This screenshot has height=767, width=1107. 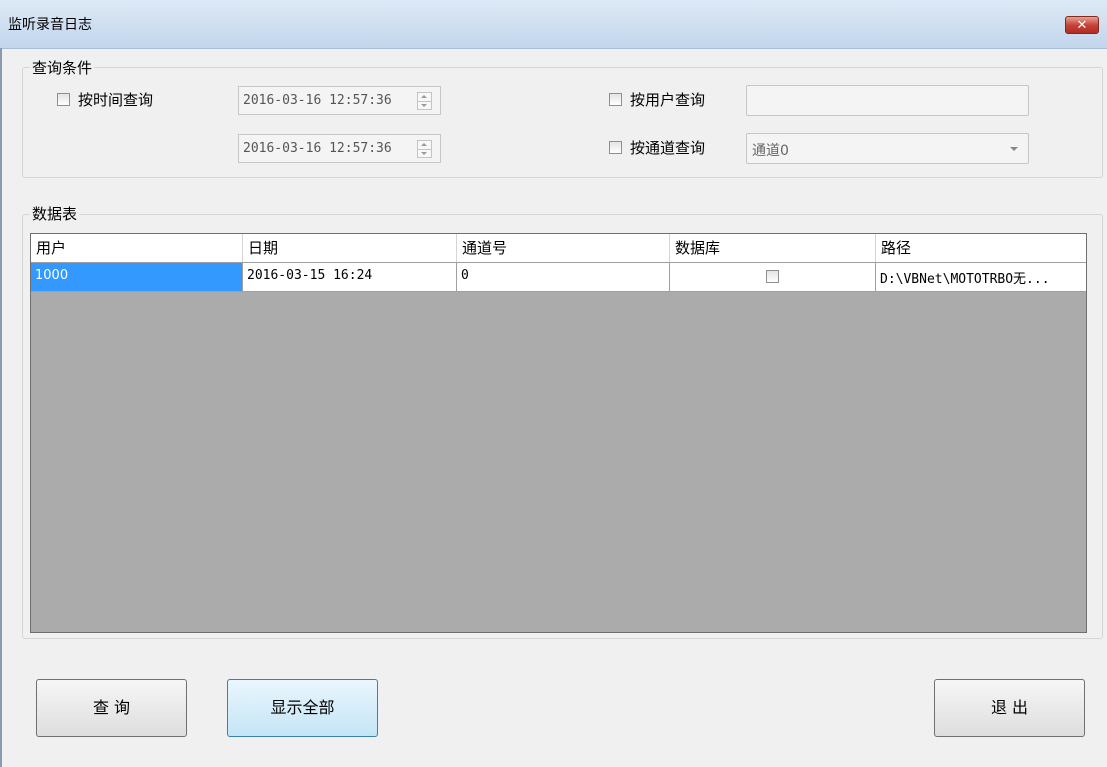 I want to click on column-header-path: 路径, so click(x=981, y=248).